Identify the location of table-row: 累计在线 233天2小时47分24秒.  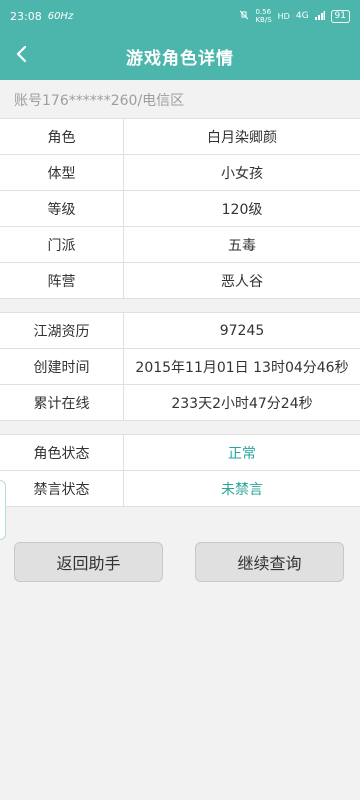
(180, 403).